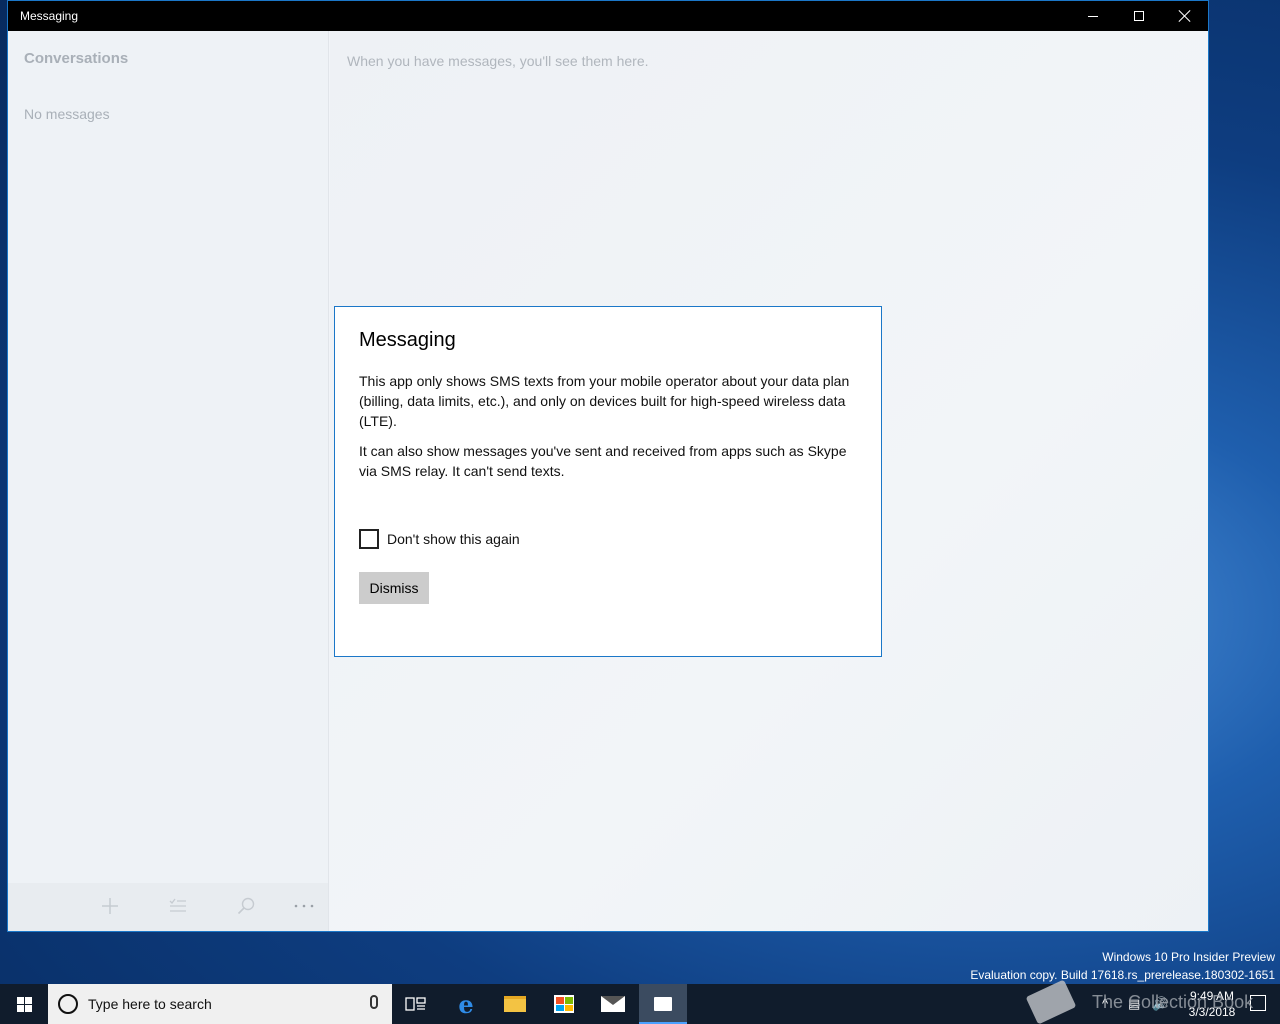  I want to click on edge-icon: e, so click(466, 1004).